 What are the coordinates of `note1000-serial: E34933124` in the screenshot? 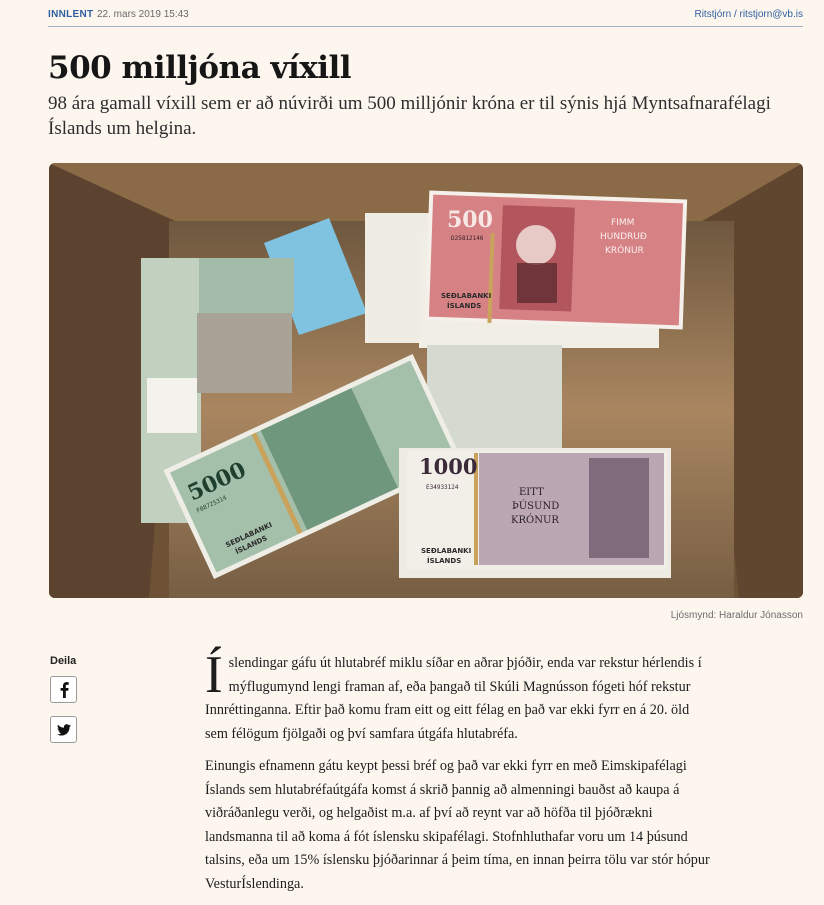 It's located at (442, 487).